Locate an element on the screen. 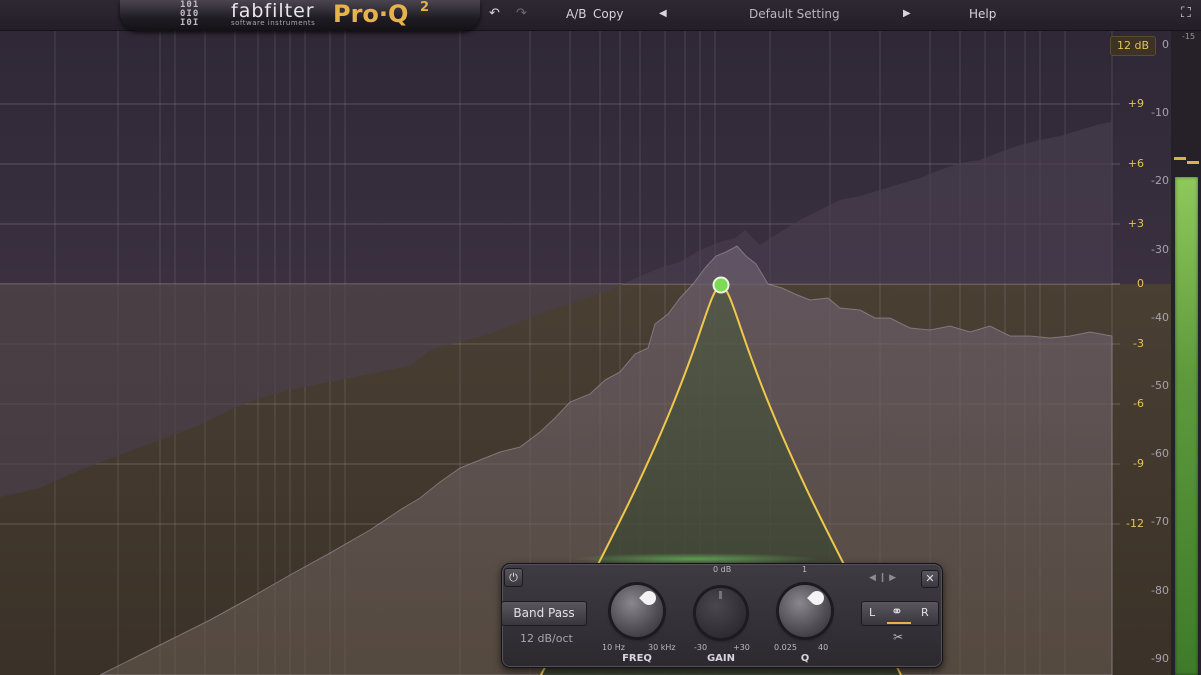 The height and width of the screenshot is (675, 1201). filter-slope-select: 12 dB/oct is located at coordinates (546, 638).